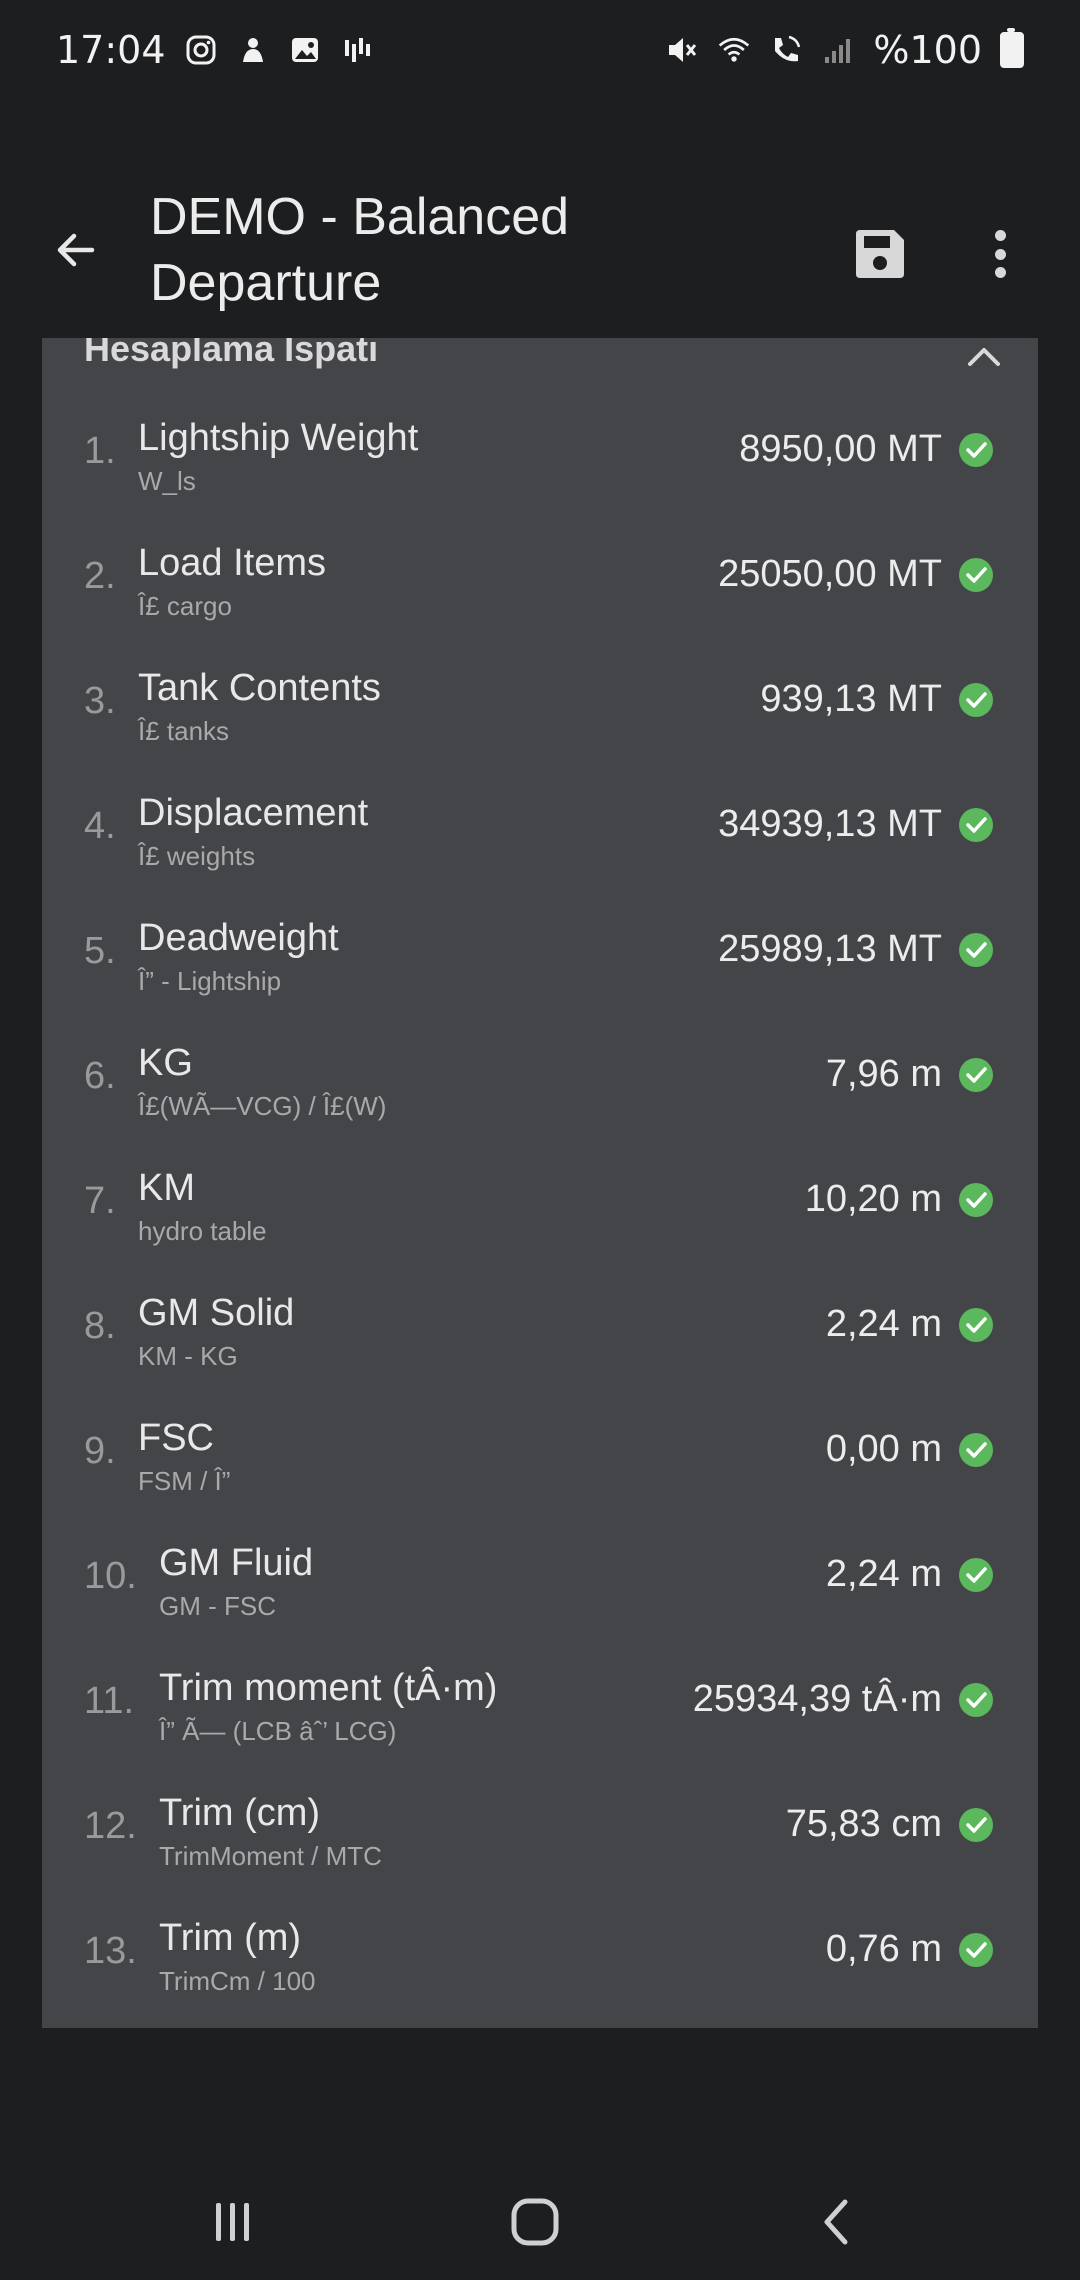 The height and width of the screenshot is (2280, 1080). I want to click on list-item: 5. Deadweight Î” - Lightship 25989,13 MT, so click(540, 968).